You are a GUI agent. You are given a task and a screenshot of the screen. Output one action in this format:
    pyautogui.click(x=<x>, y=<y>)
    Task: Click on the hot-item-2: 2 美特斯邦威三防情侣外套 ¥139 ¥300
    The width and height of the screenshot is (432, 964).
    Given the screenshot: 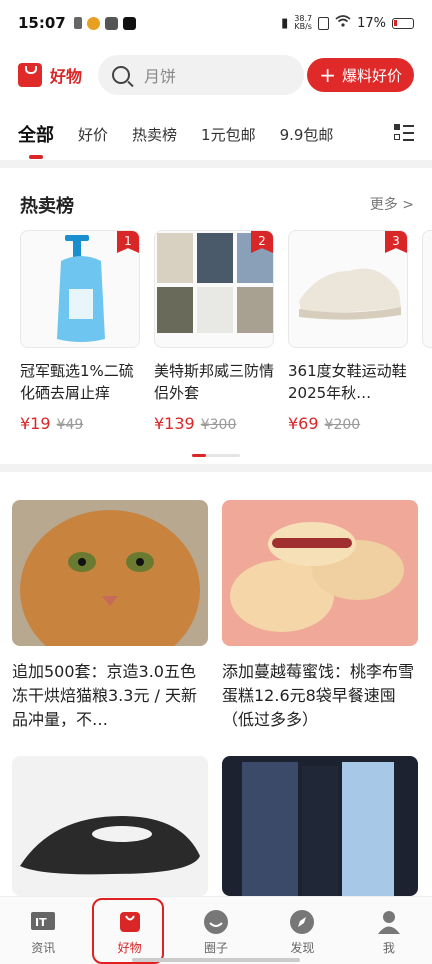 What is the action you would take?
    pyautogui.click(x=214, y=331)
    